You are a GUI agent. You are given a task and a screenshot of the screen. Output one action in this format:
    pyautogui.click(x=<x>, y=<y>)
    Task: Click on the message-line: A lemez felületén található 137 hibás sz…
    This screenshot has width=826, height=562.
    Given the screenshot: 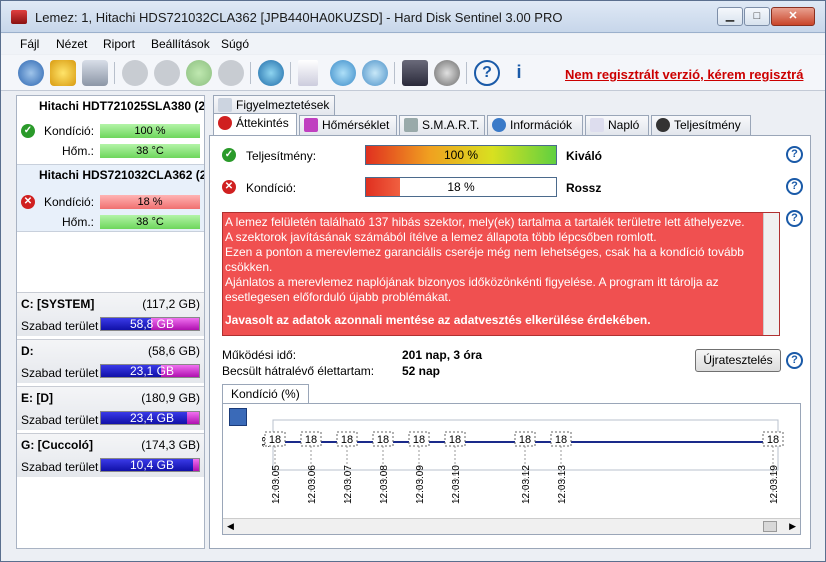 What is the action you would take?
    pyautogui.click(x=485, y=222)
    